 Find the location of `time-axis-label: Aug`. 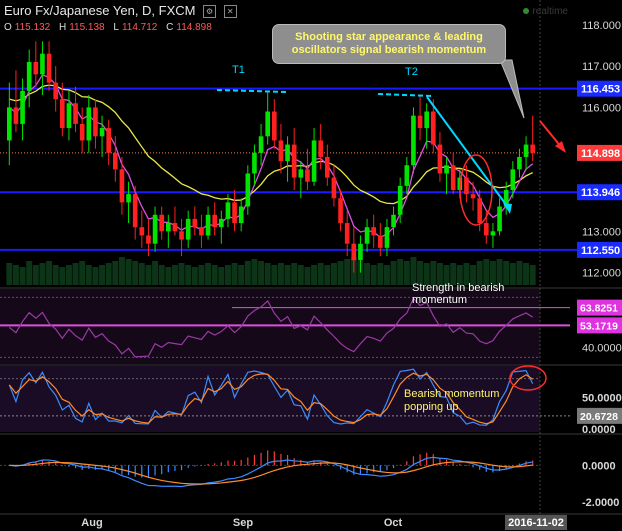

time-axis-label: Aug is located at coordinates (91, 523).